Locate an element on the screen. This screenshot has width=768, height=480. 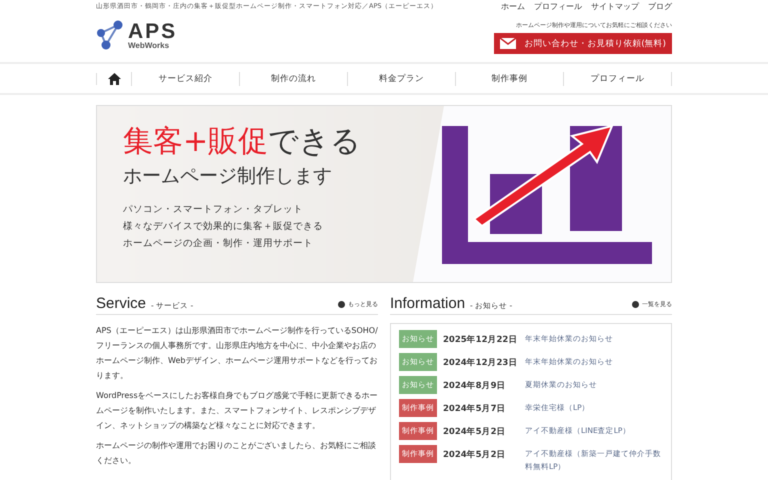
service-paragraph: APS（エーピーエス）は山形県酒田市でホームページ制作を行っているSOHO/フリーランスの個人事務所です。山形県庄内地方を中心に、中小企業やお店のホームページ制作、Webデザイン、ホームページ運用サポートなどを行っております。 is located at coordinates (237, 353).